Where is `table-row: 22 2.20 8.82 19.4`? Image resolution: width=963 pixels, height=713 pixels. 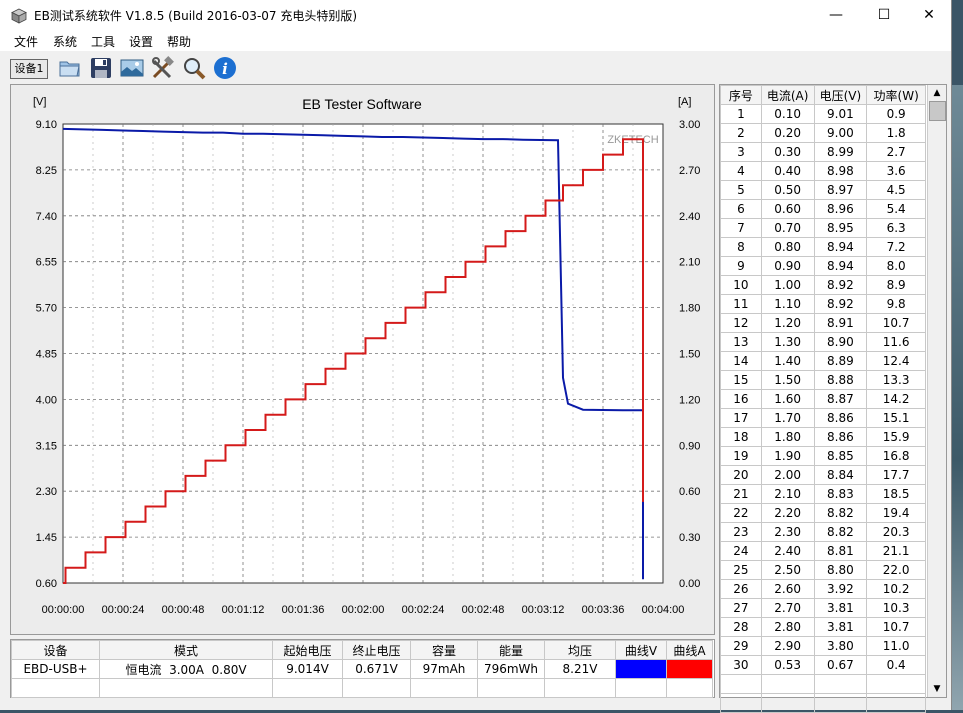
table-row: 22 2.20 8.82 19.4 is located at coordinates (823, 513).